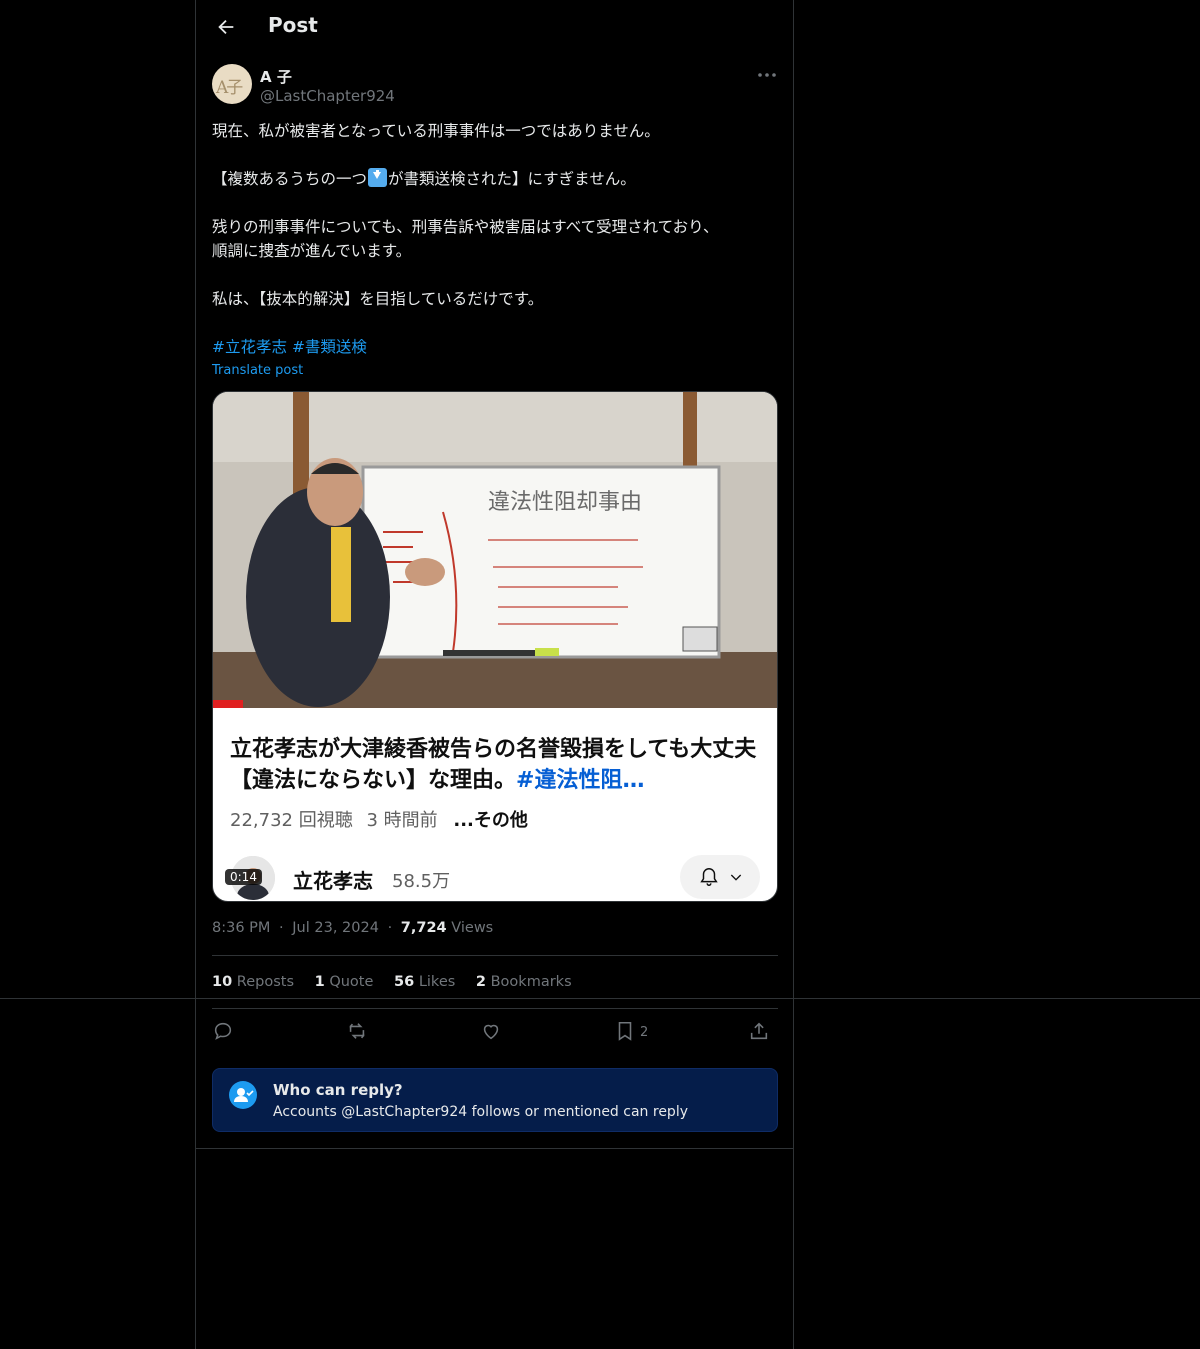 Image resolution: width=1200 pixels, height=1349 pixels. Describe the element at coordinates (249, 347) in the screenshot. I see `hashtag-link: #立花孝志` at that location.